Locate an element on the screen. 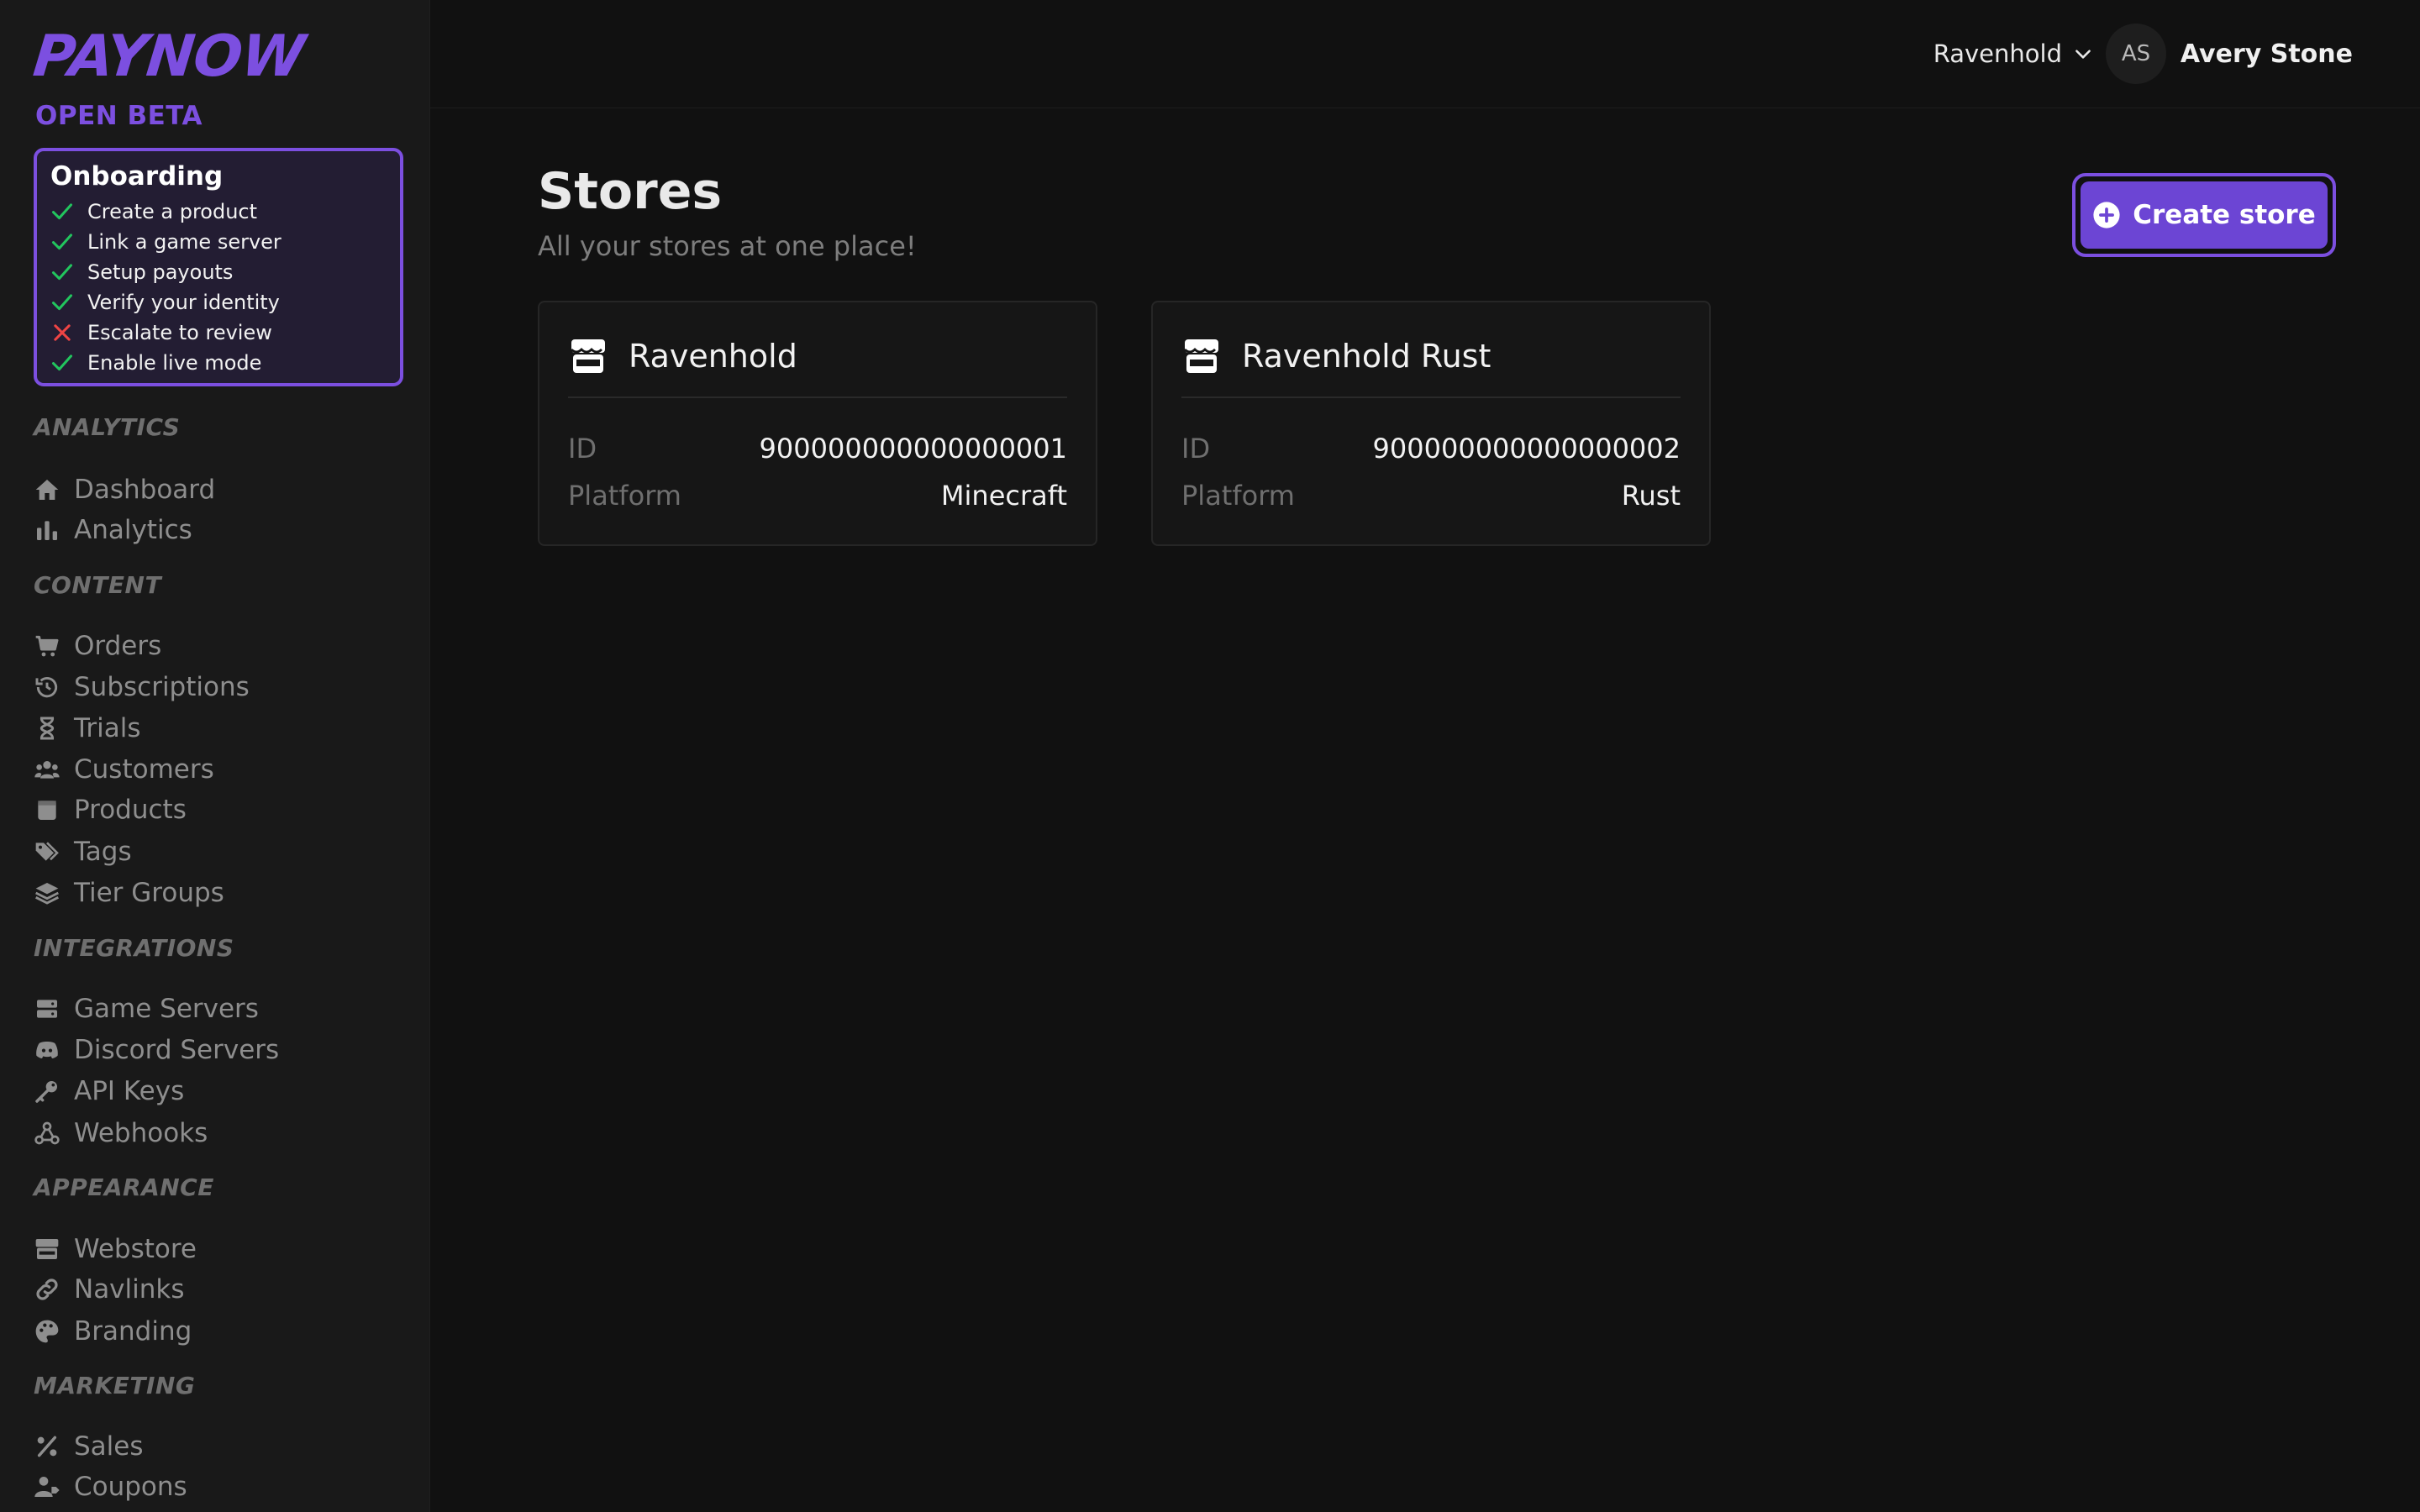 The width and height of the screenshot is (2420, 1512). x-icon is located at coordinates (62, 332).